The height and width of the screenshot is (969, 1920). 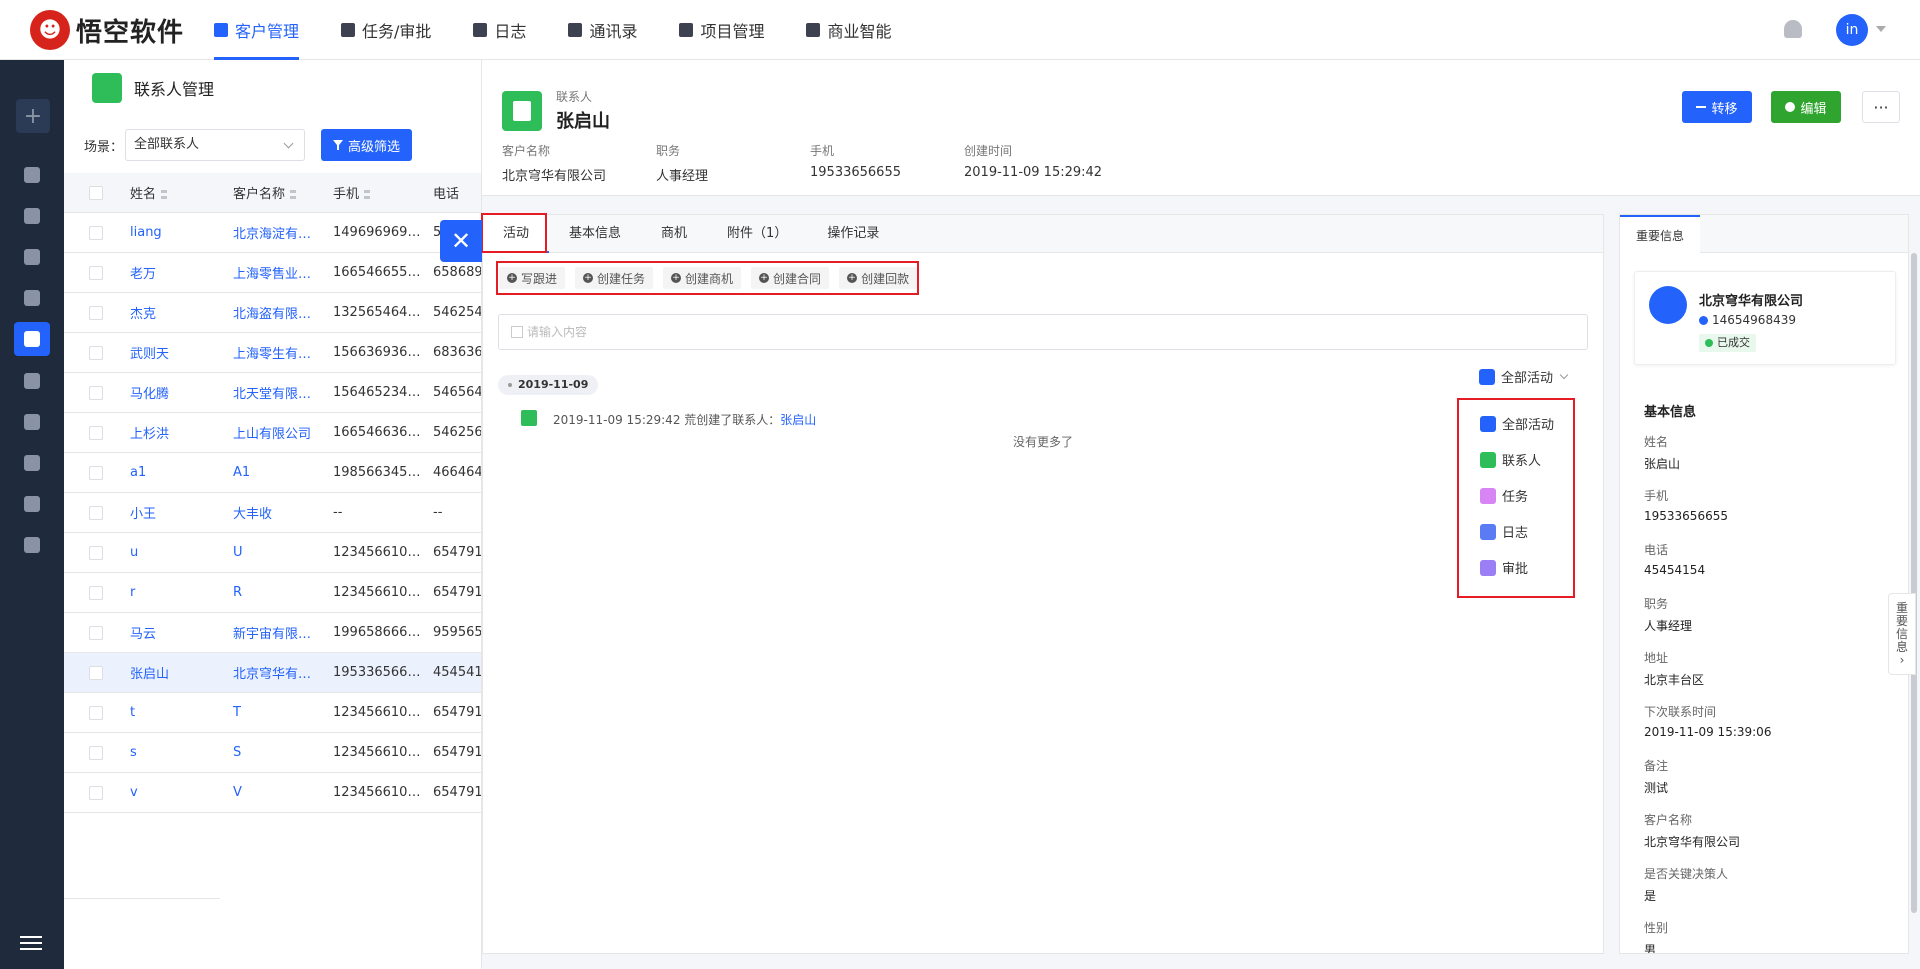 I want to click on bell-icon, so click(x=1793, y=29).